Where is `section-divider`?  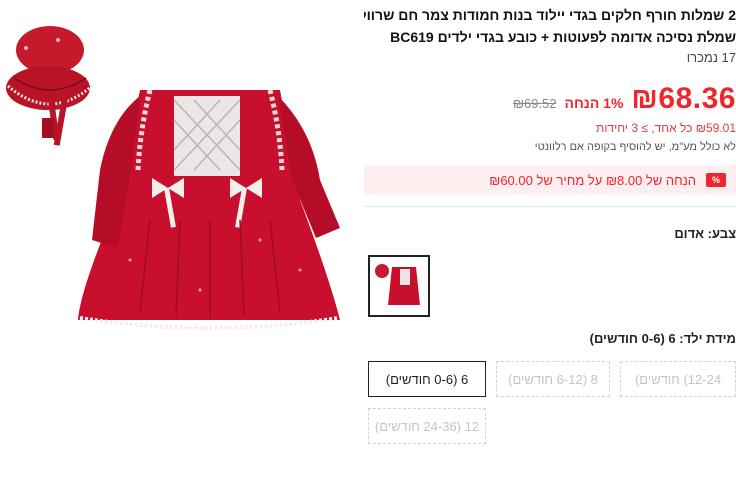 section-divider is located at coordinates (550, 206).